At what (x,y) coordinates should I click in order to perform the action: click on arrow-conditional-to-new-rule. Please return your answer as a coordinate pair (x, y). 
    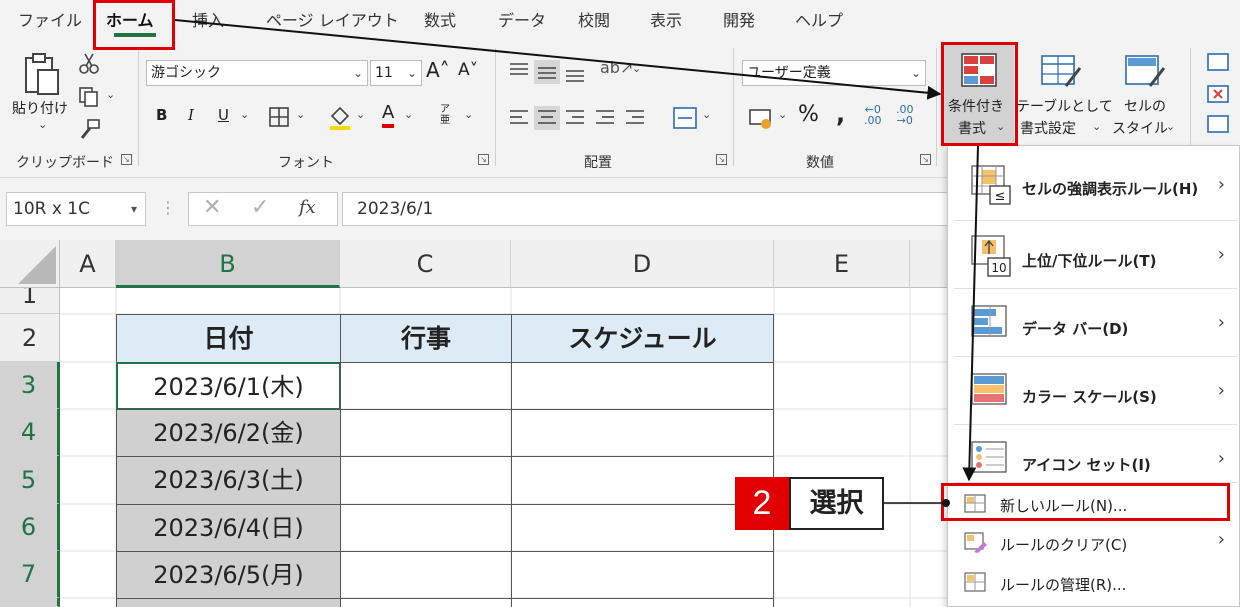
    Looking at the image, I should click on (970, 313).